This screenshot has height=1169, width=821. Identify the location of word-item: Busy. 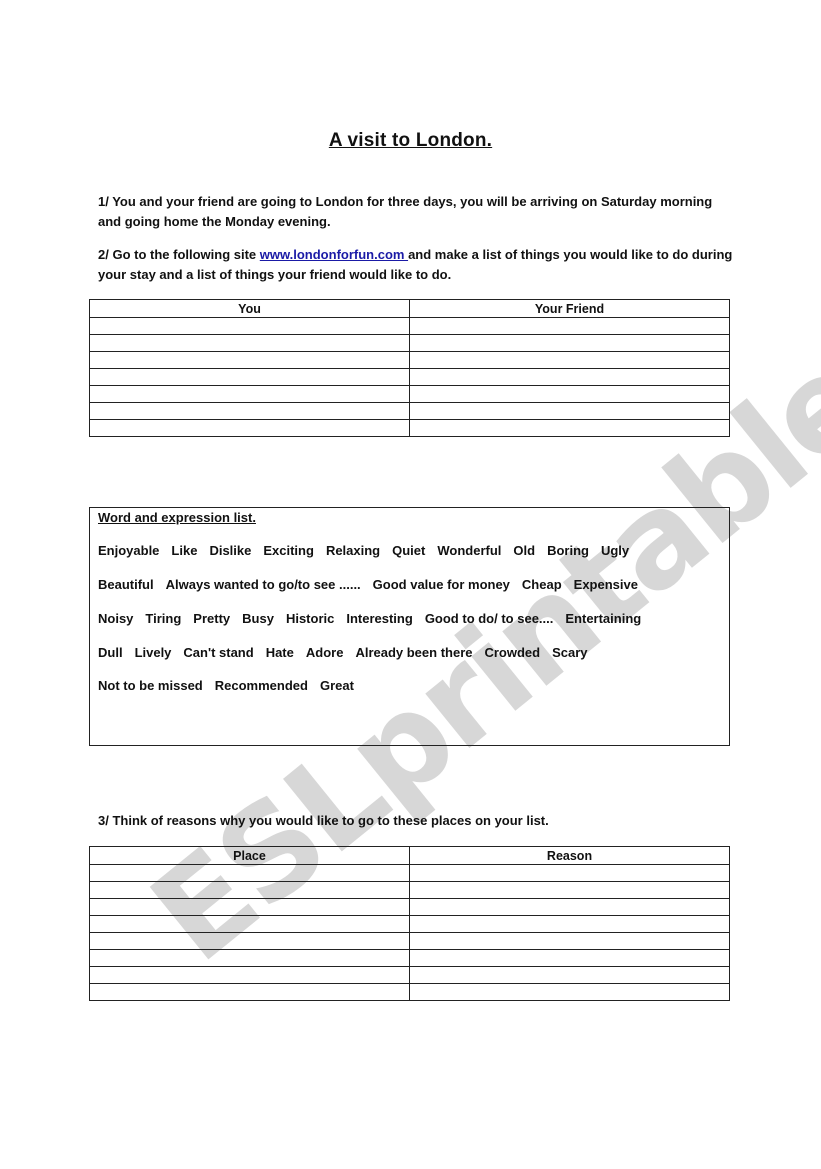
(258, 618).